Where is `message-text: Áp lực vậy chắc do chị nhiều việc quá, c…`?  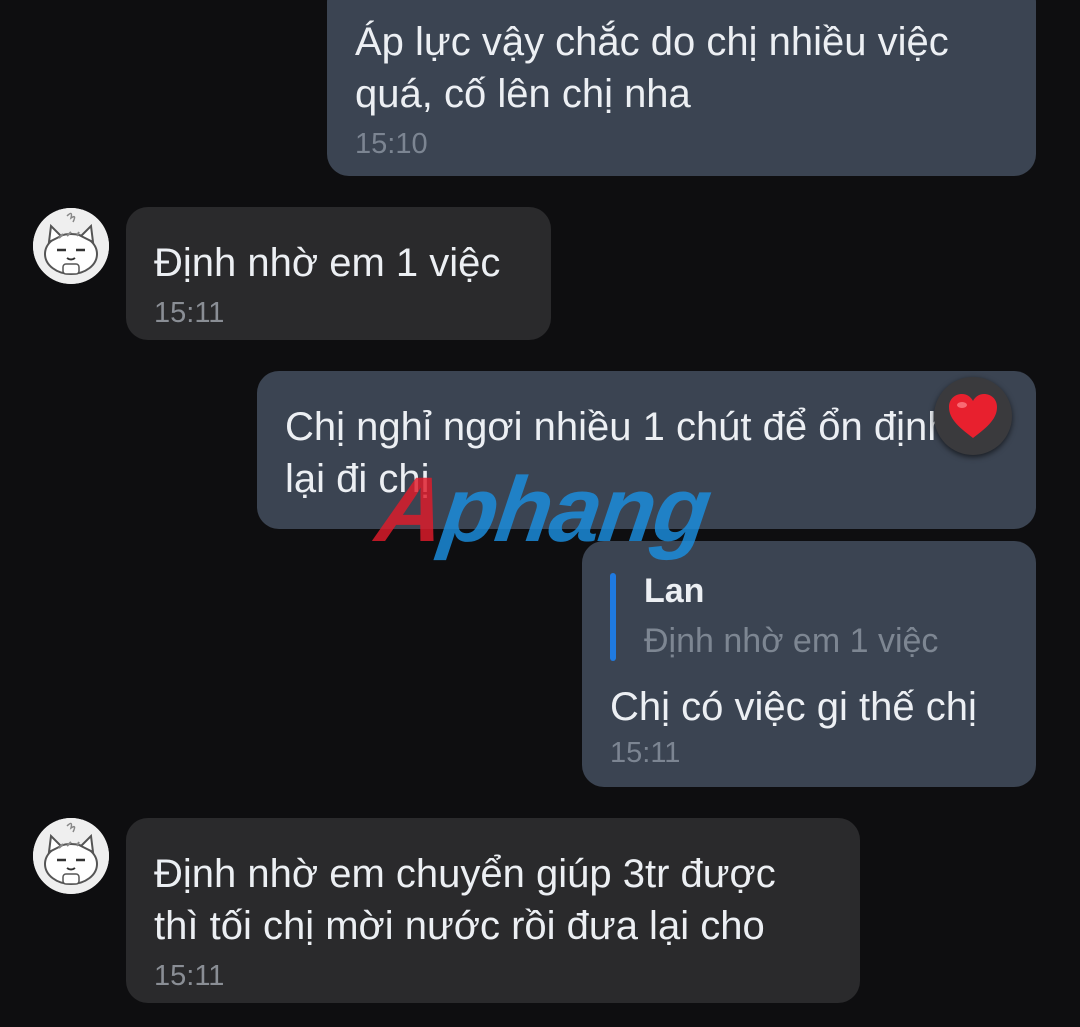 message-text: Áp lực vậy chắc do chị nhiều việc quá, c… is located at coordinates (652, 68).